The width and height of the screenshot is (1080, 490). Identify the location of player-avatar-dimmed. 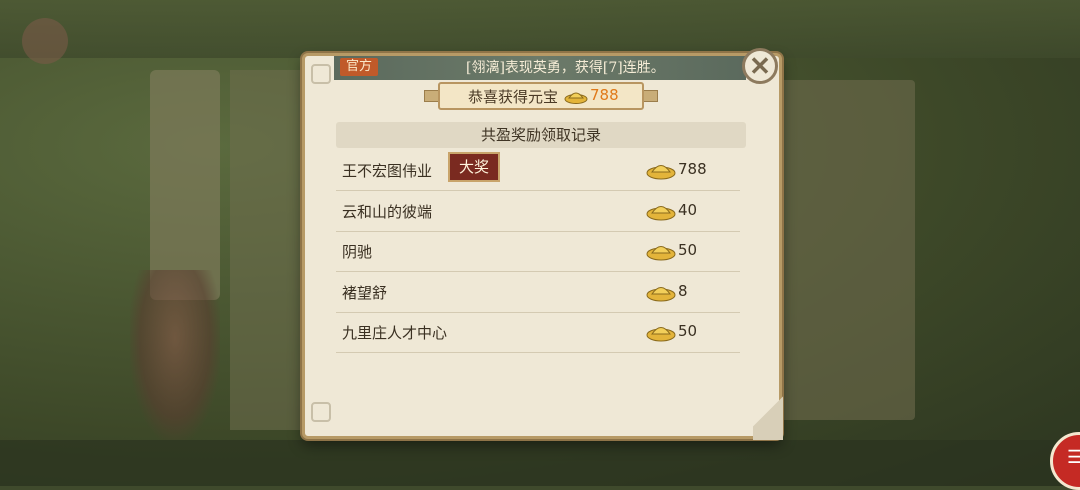
(45, 41).